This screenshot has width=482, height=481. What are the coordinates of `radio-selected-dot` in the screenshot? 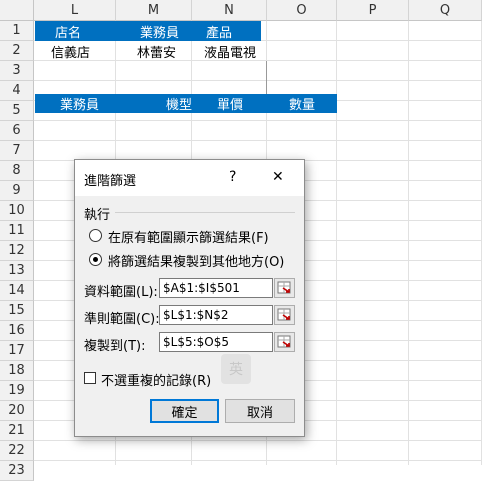 It's located at (95, 259).